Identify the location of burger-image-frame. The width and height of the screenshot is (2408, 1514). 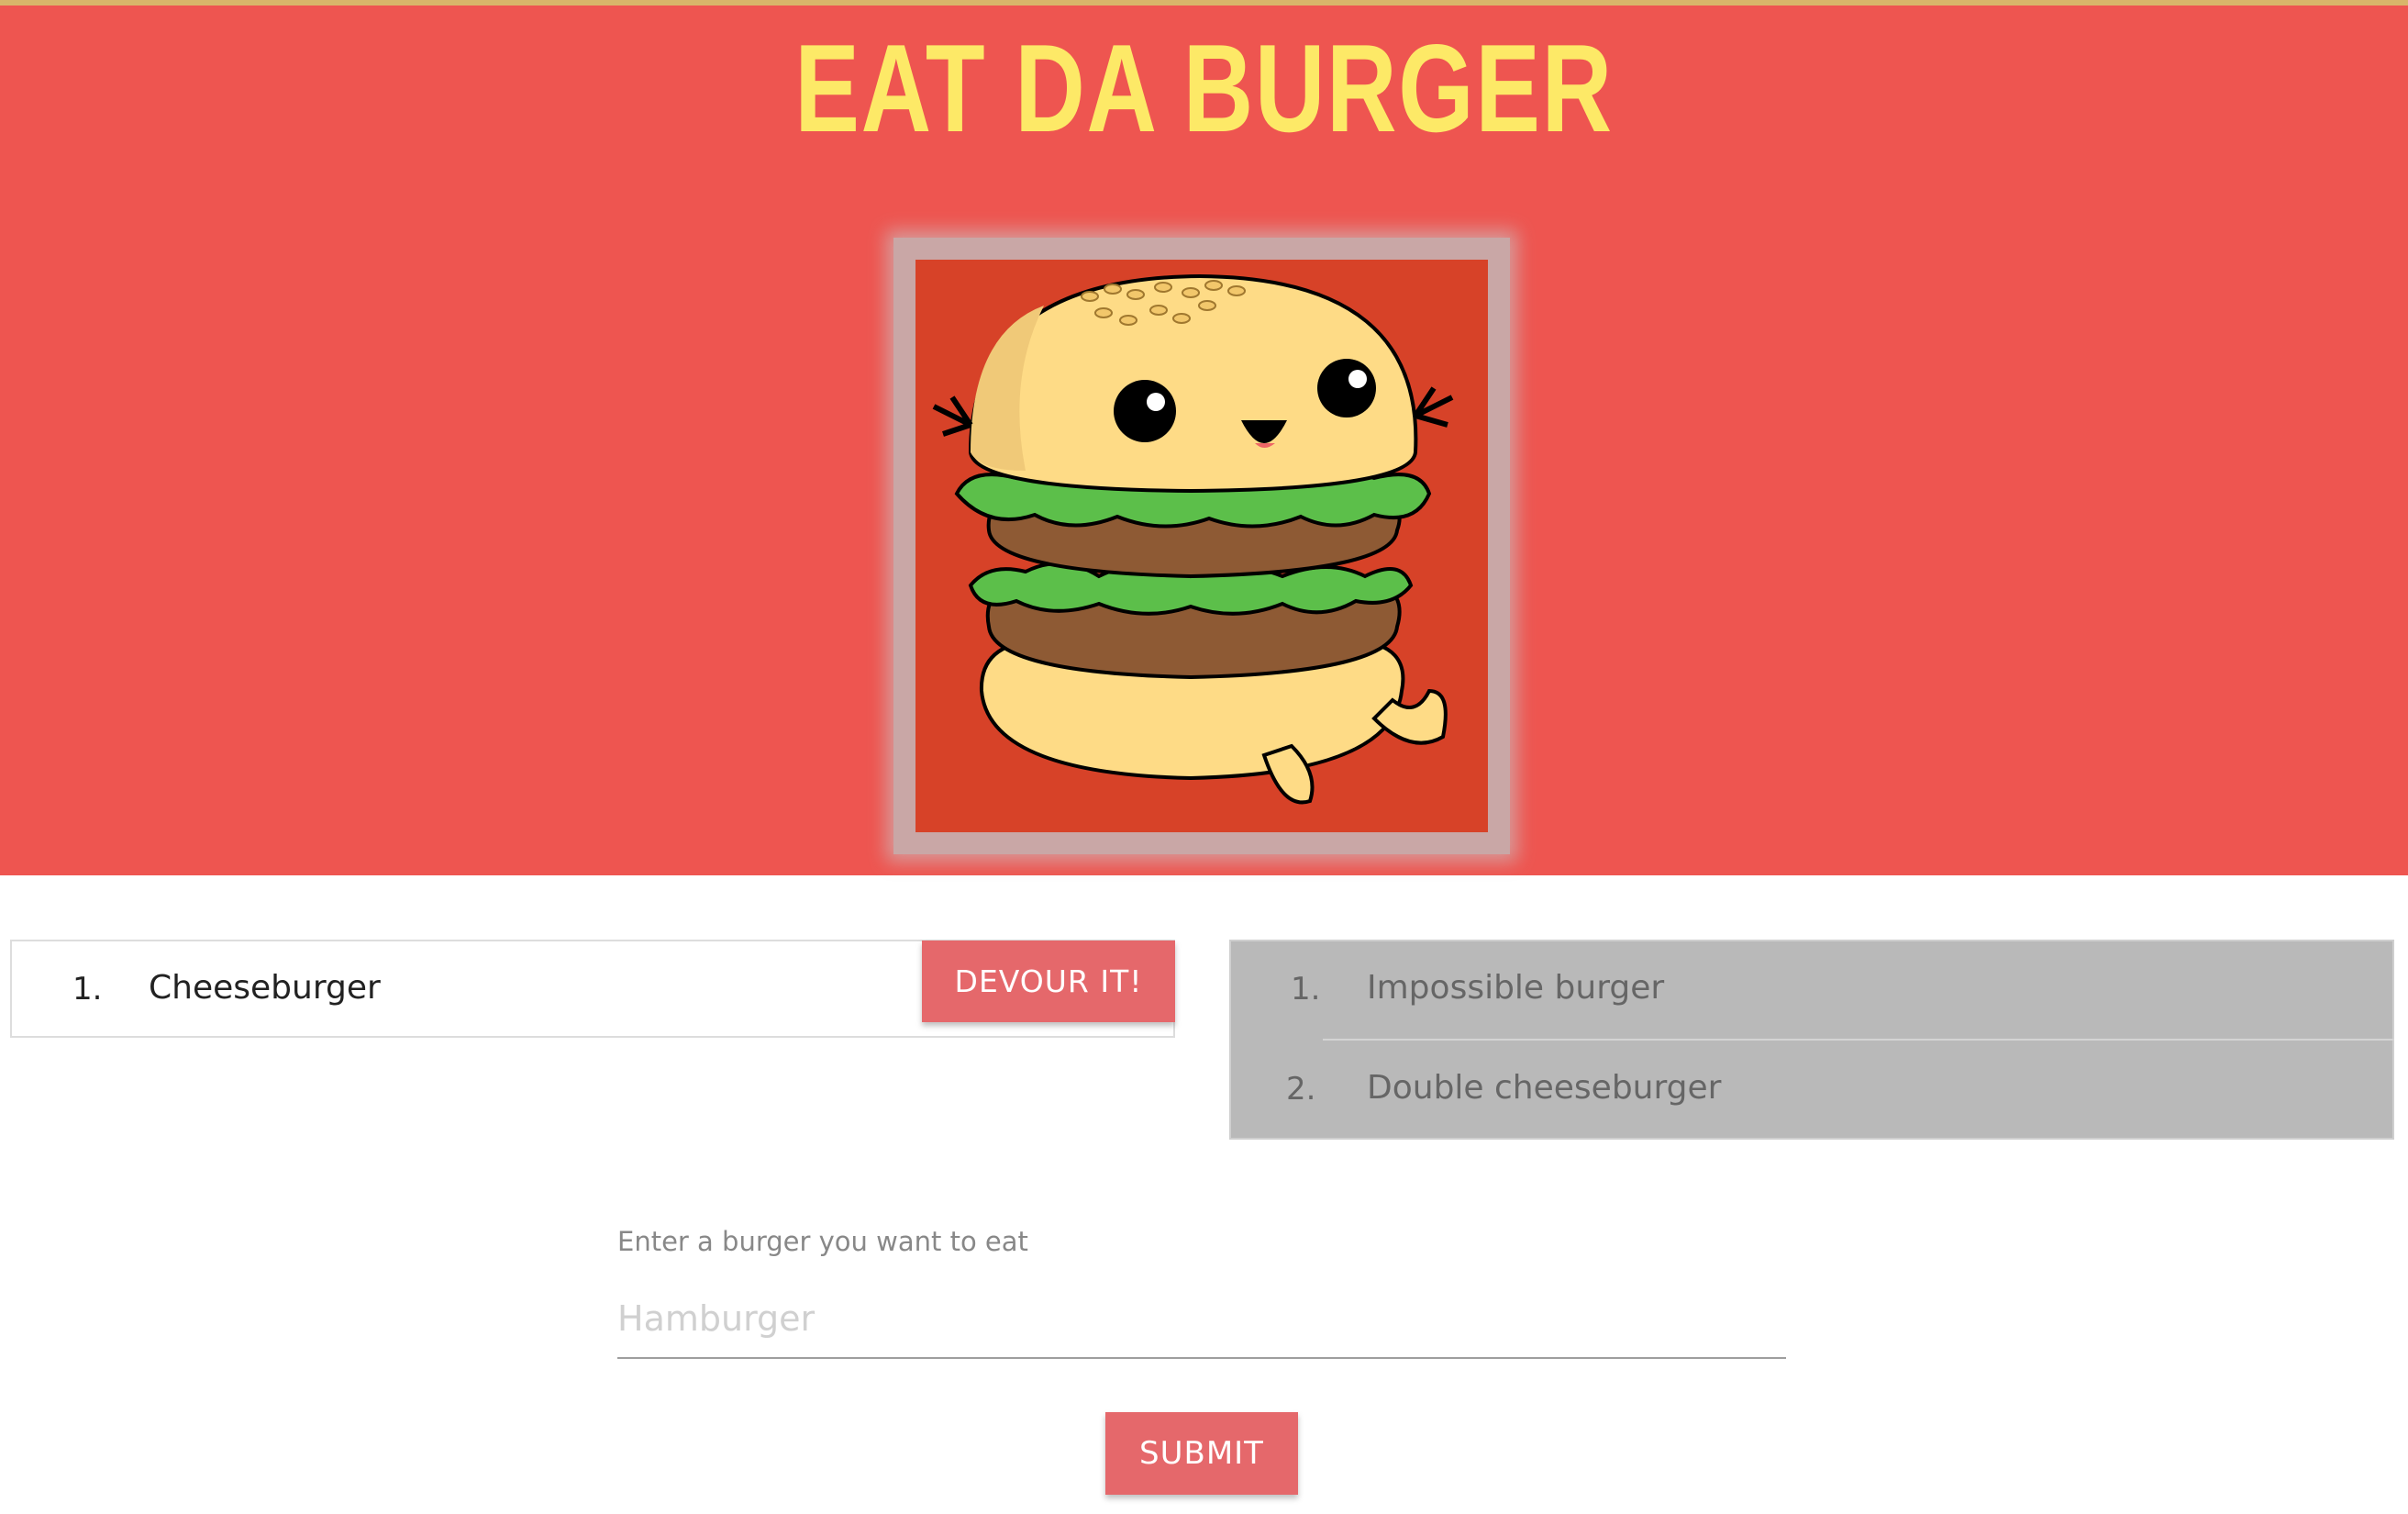
(1201, 546).